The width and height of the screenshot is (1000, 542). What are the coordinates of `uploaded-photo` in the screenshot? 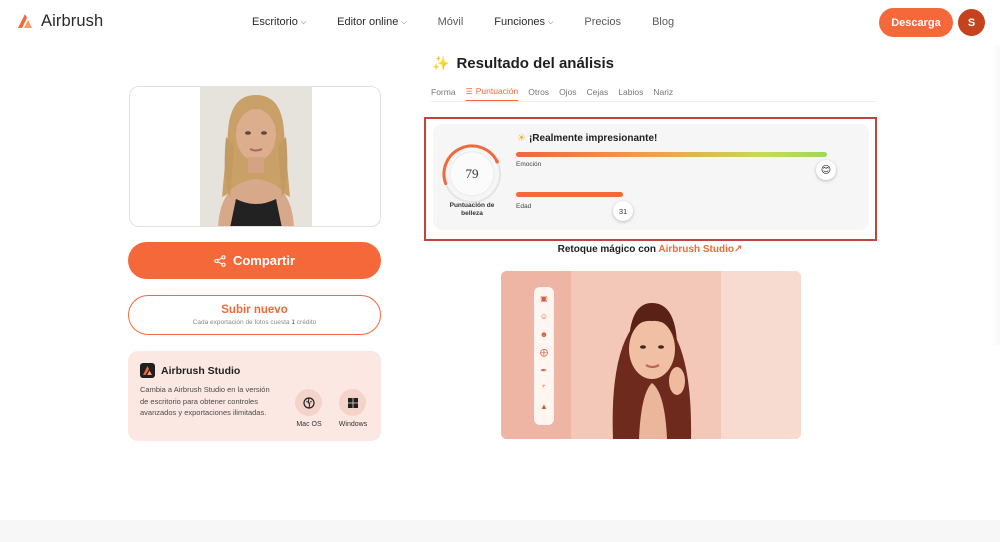 It's located at (256, 156).